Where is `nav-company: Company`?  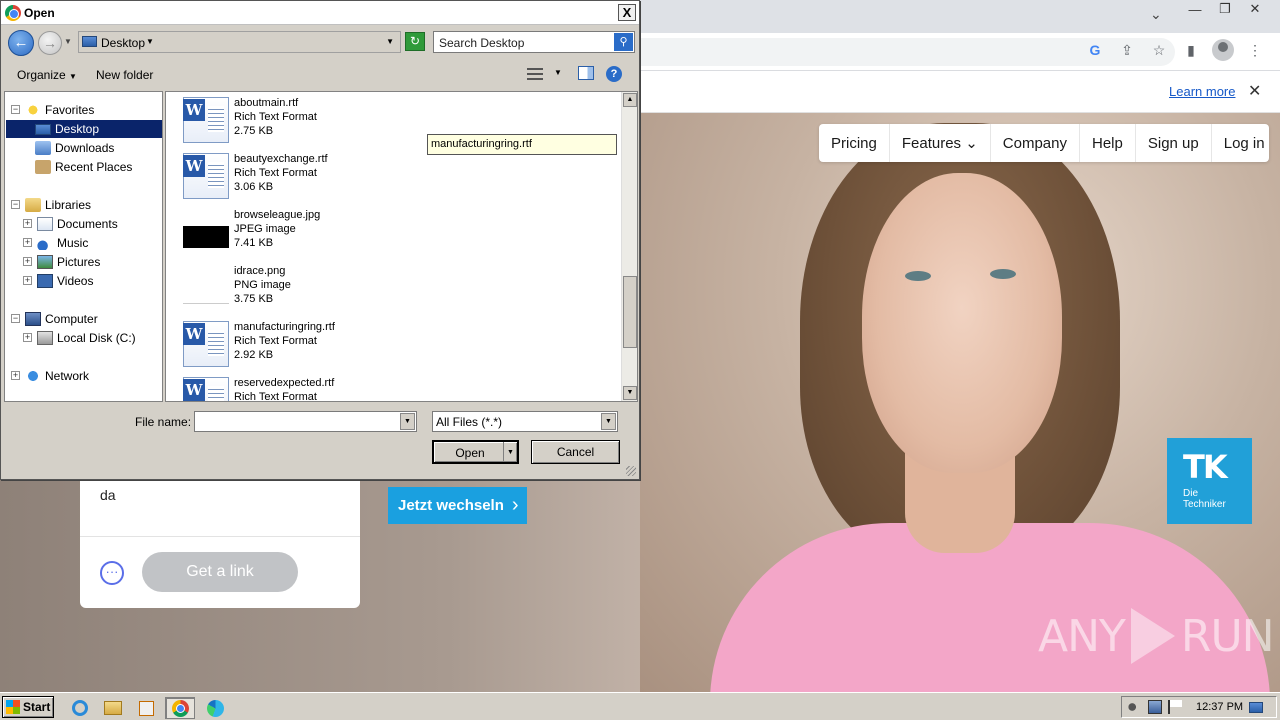
nav-company: Company is located at coordinates (1035, 143).